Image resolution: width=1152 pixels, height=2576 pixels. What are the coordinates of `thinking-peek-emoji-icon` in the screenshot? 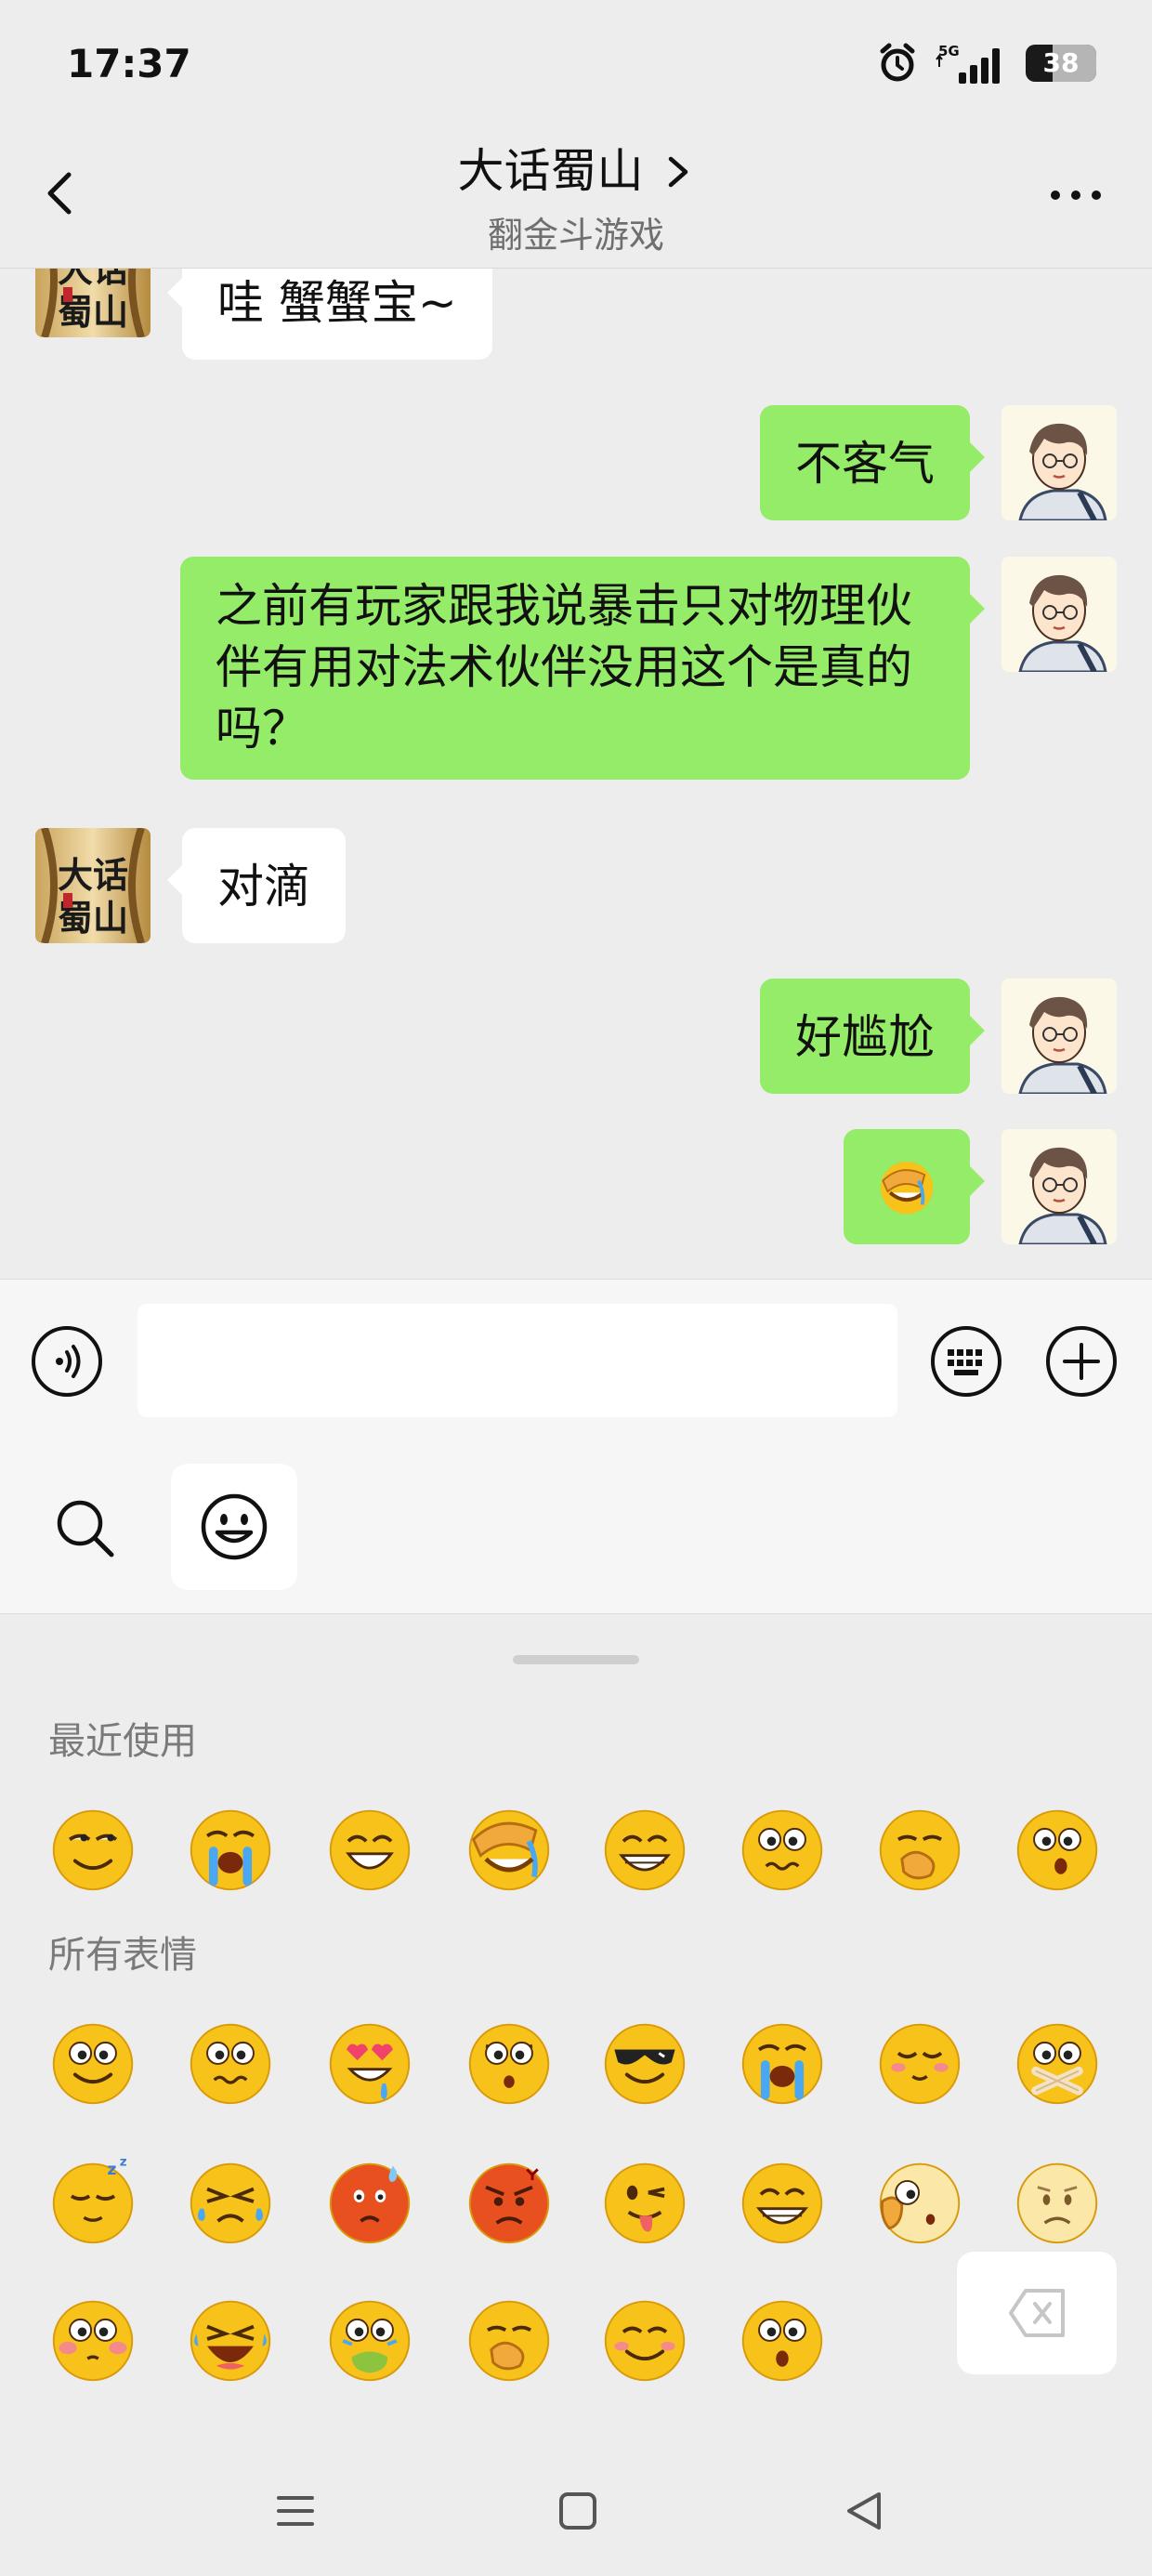 It's located at (919, 2201).